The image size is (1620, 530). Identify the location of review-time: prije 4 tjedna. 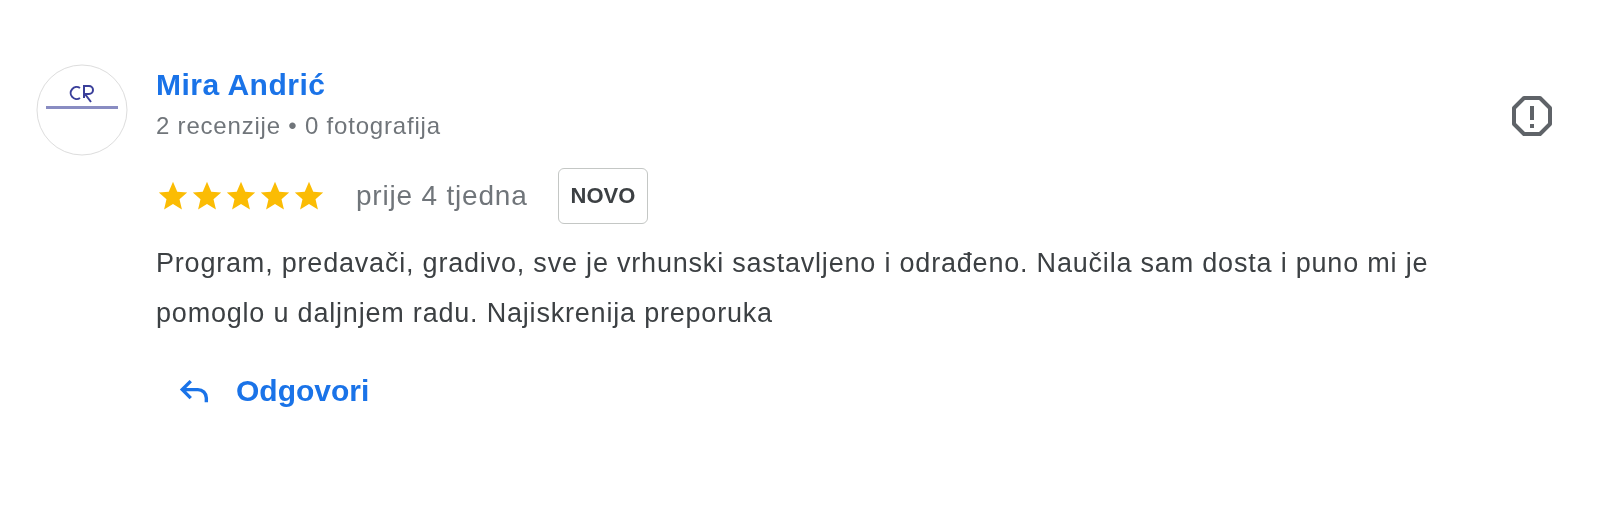
(442, 196).